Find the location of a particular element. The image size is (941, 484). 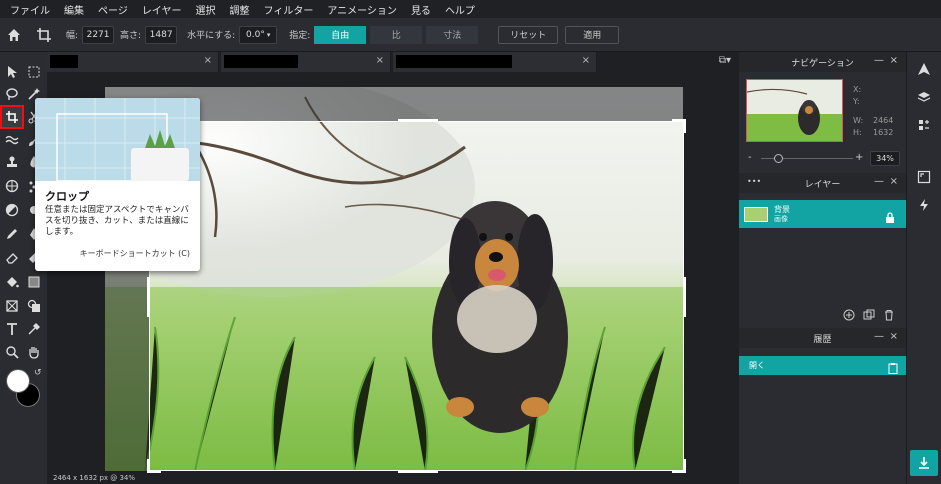

menu-edit: 編集 is located at coordinates (74, 9).